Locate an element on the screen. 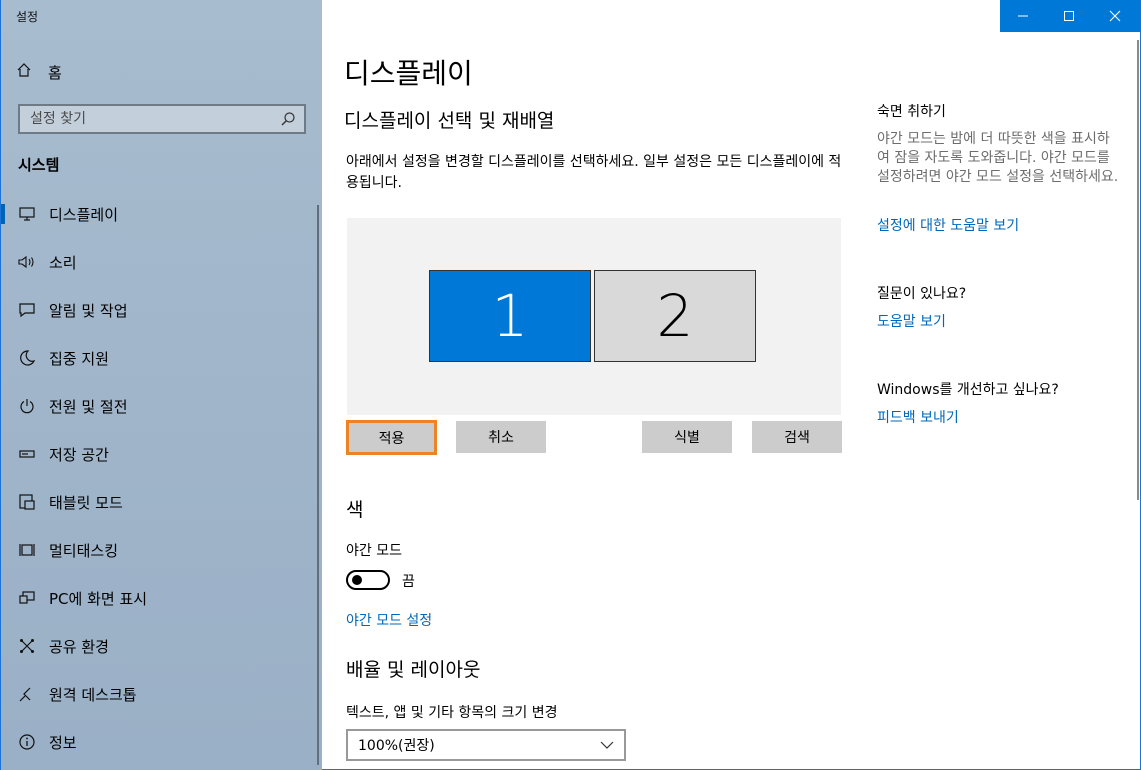 The width and height of the screenshot is (1141, 770). scale-dropdown: 100%(권장) is located at coordinates (486, 745).